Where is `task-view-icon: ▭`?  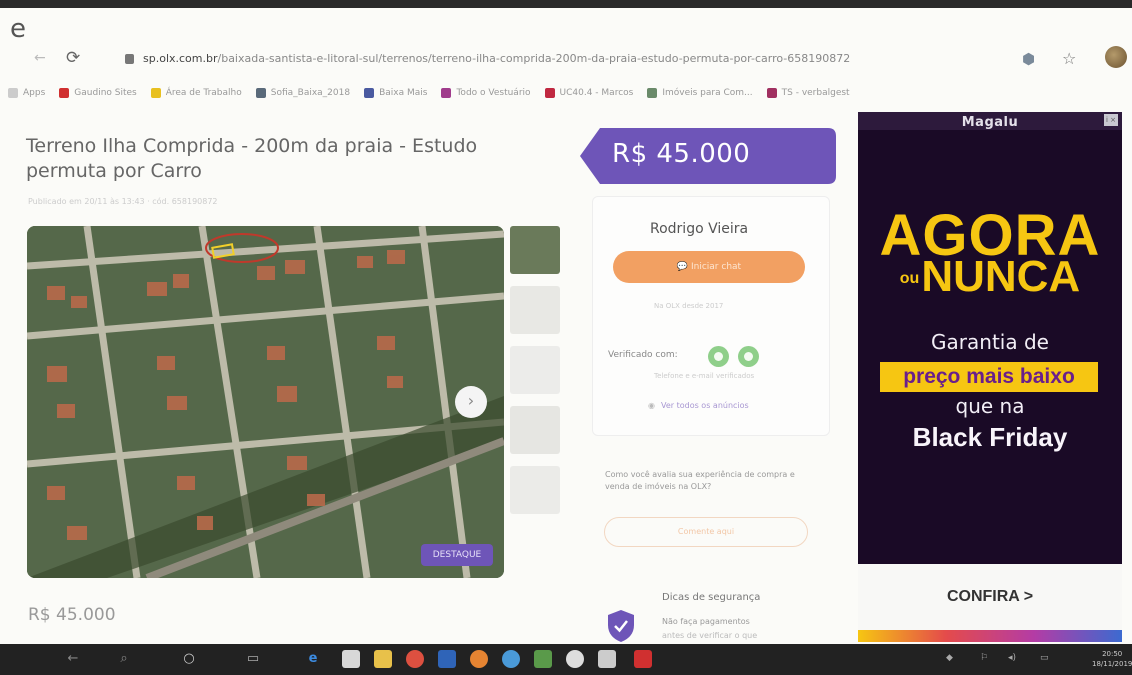 task-view-icon: ▭ is located at coordinates (253, 659).